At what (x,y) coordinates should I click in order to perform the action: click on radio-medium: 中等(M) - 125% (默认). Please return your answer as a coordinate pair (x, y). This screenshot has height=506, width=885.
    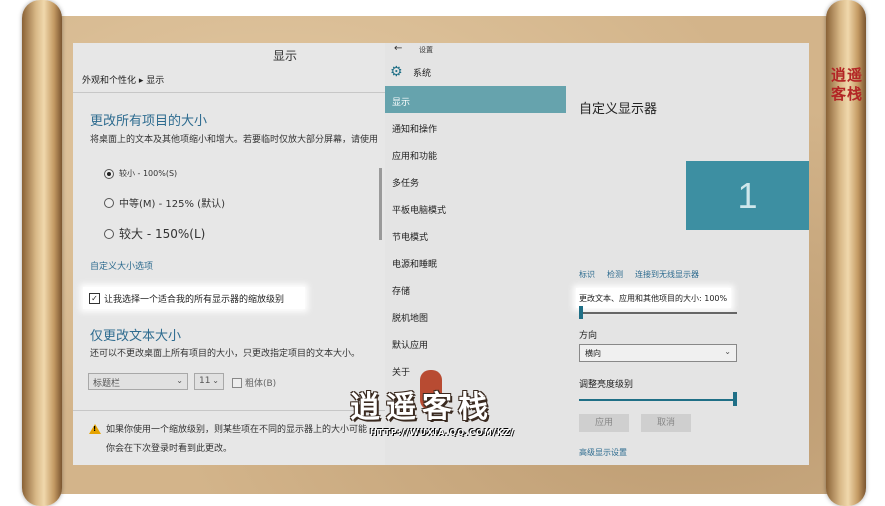
    Looking at the image, I should click on (164, 202).